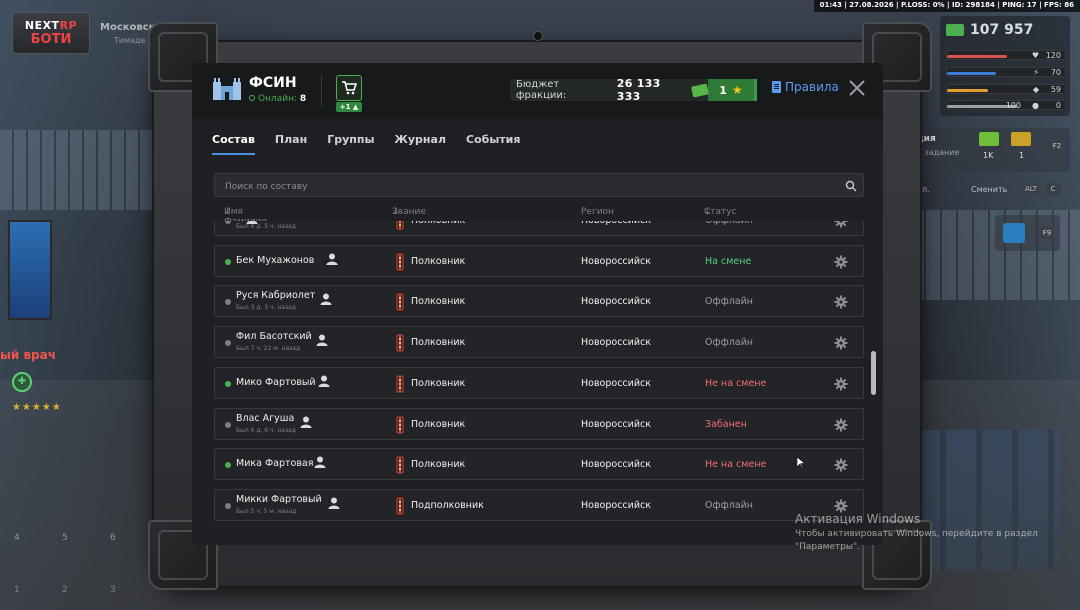 The image size is (1080, 610). I want to click on tab-sostav: Состав, so click(233, 144).